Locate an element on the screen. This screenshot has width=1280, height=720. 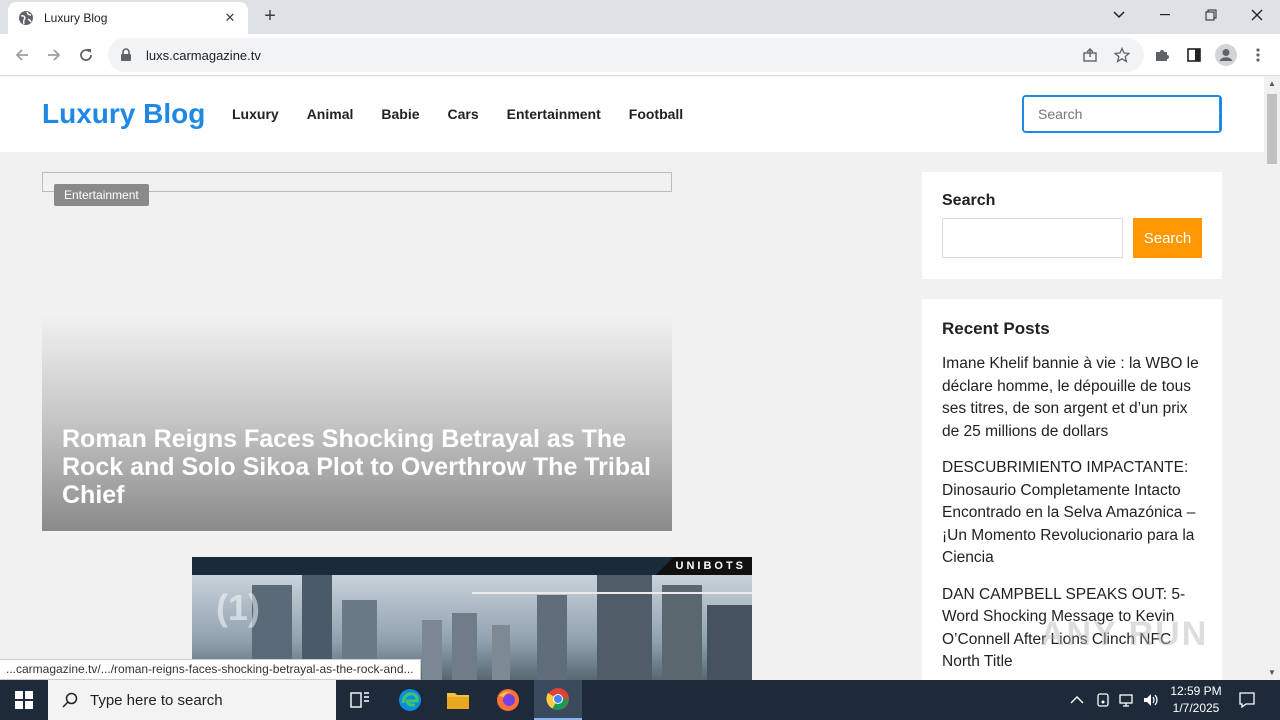
bookmark-star-icon is located at coordinates (1122, 55).